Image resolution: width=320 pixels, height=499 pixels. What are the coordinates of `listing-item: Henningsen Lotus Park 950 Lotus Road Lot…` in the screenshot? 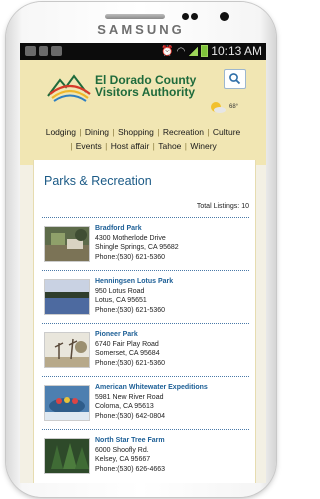 It's located at (145, 296).